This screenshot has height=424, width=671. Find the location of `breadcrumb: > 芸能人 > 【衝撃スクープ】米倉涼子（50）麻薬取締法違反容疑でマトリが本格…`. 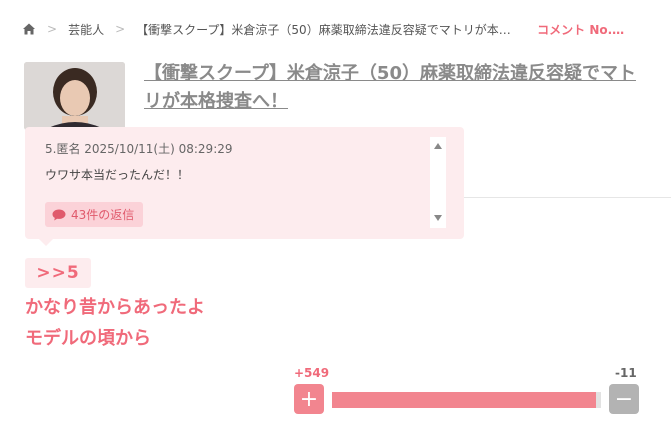

breadcrumb: > 芸能人 > 【衝撃スクープ】米倉涼子（50）麻薬取締法違反容疑でマトリが本格… is located at coordinates (342, 29).